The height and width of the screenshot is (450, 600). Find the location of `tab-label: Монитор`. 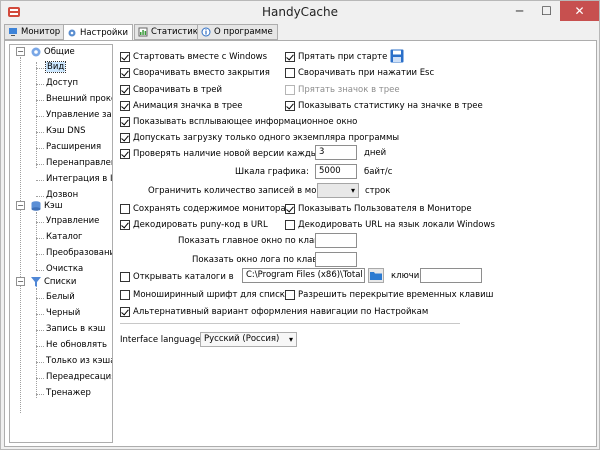

tab-label: Монитор is located at coordinates (41, 32).